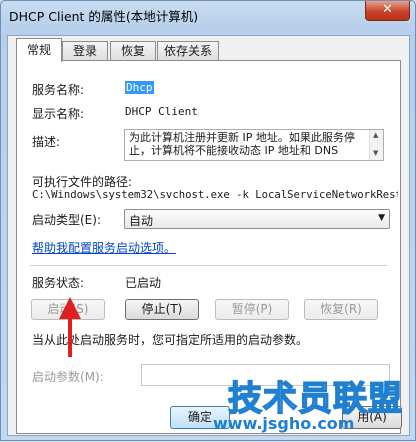 The height and width of the screenshot is (442, 416). What do you see at coordinates (143, 283) in the screenshot?
I see `service-status-value: 已启动` at bounding box center [143, 283].